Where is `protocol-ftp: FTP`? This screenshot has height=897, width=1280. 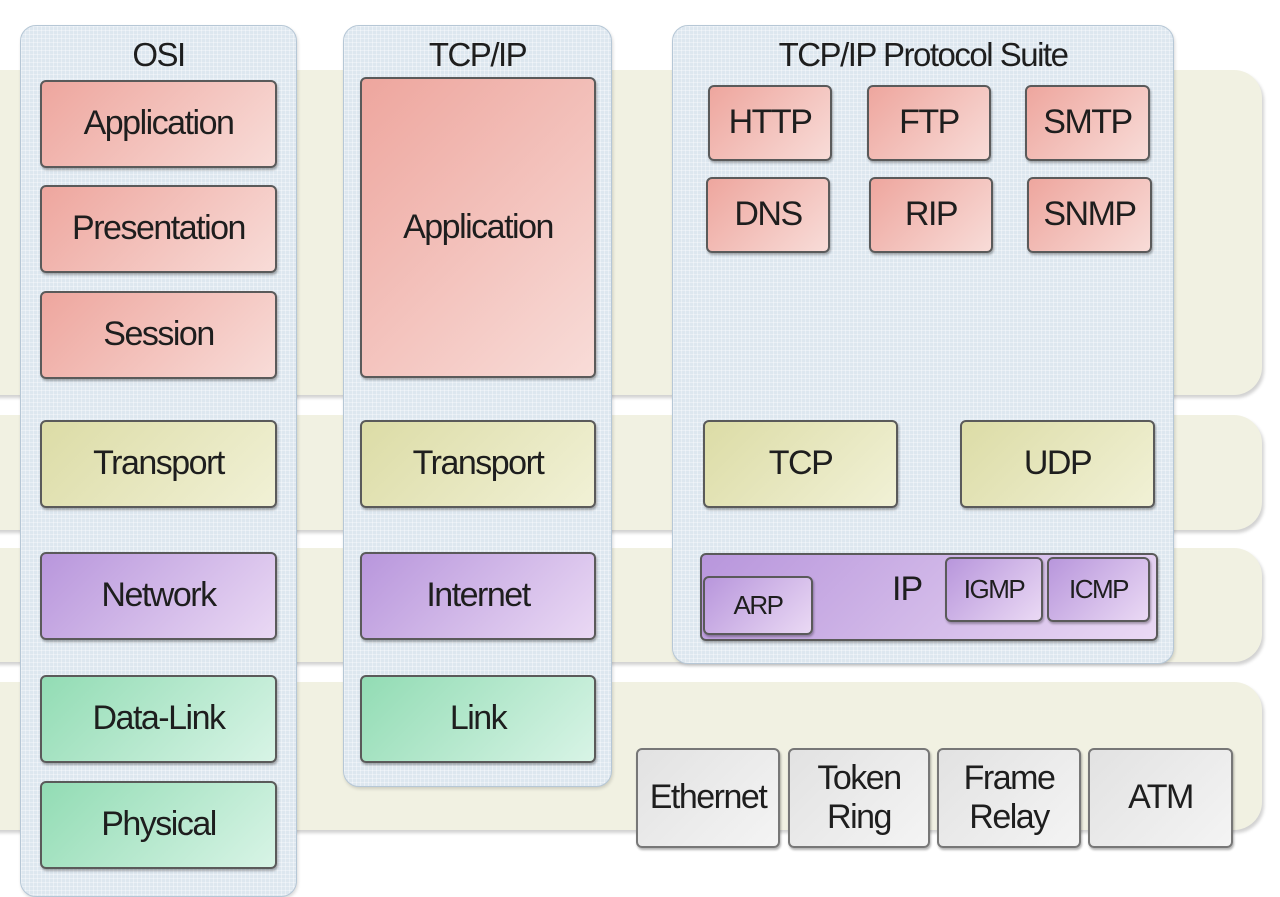
protocol-ftp: FTP is located at coordinates (929, 123).